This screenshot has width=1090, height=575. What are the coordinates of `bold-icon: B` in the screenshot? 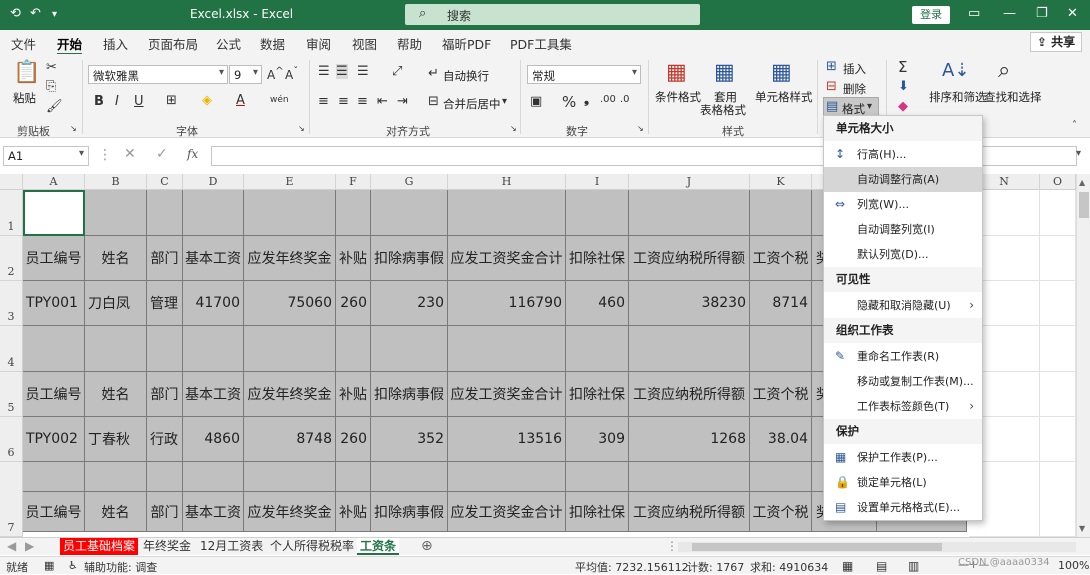 It's located at (99, 101).